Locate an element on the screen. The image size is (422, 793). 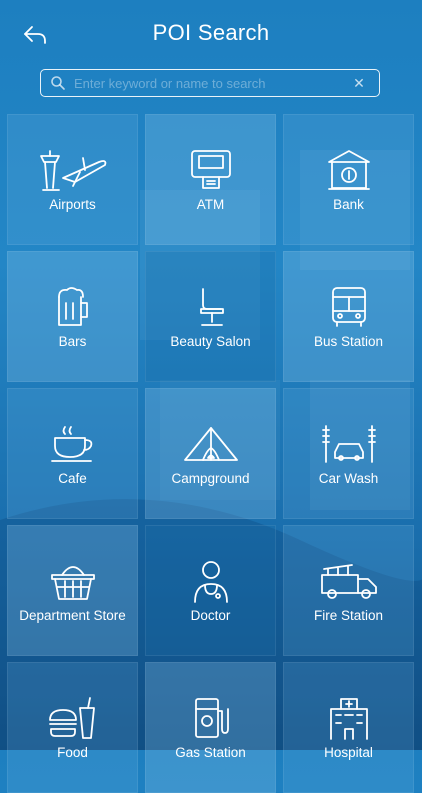
category-tile-food: Food is located at coordinates (72, 727).